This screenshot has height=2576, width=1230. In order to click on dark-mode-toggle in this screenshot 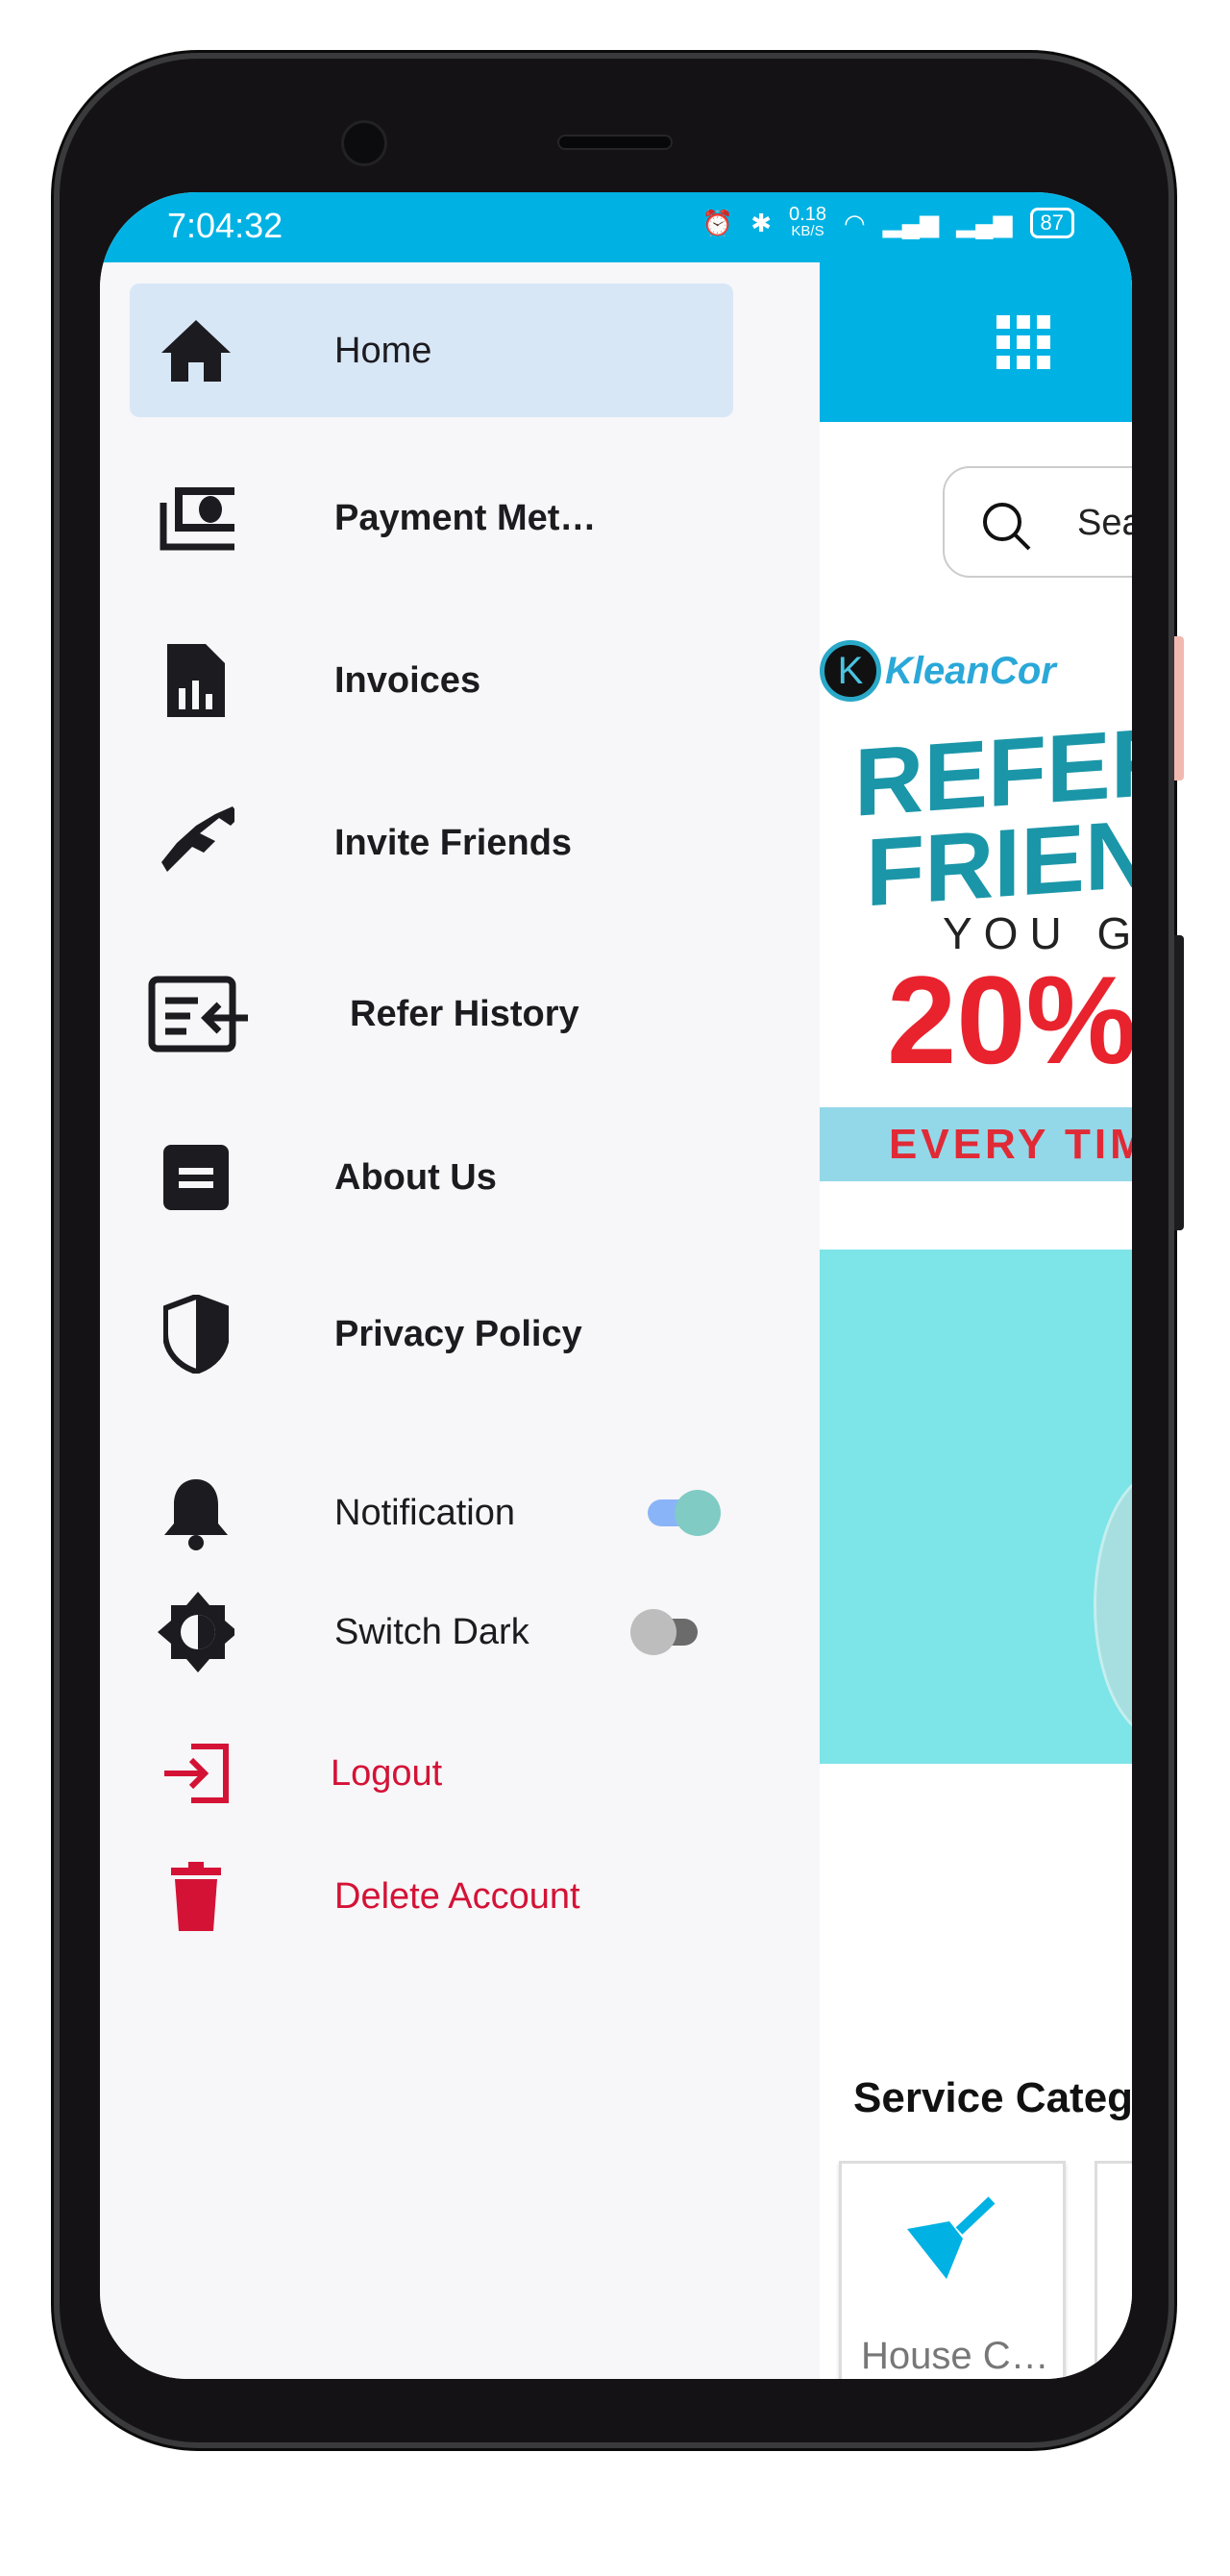, I will do `click(664, 1632)`.